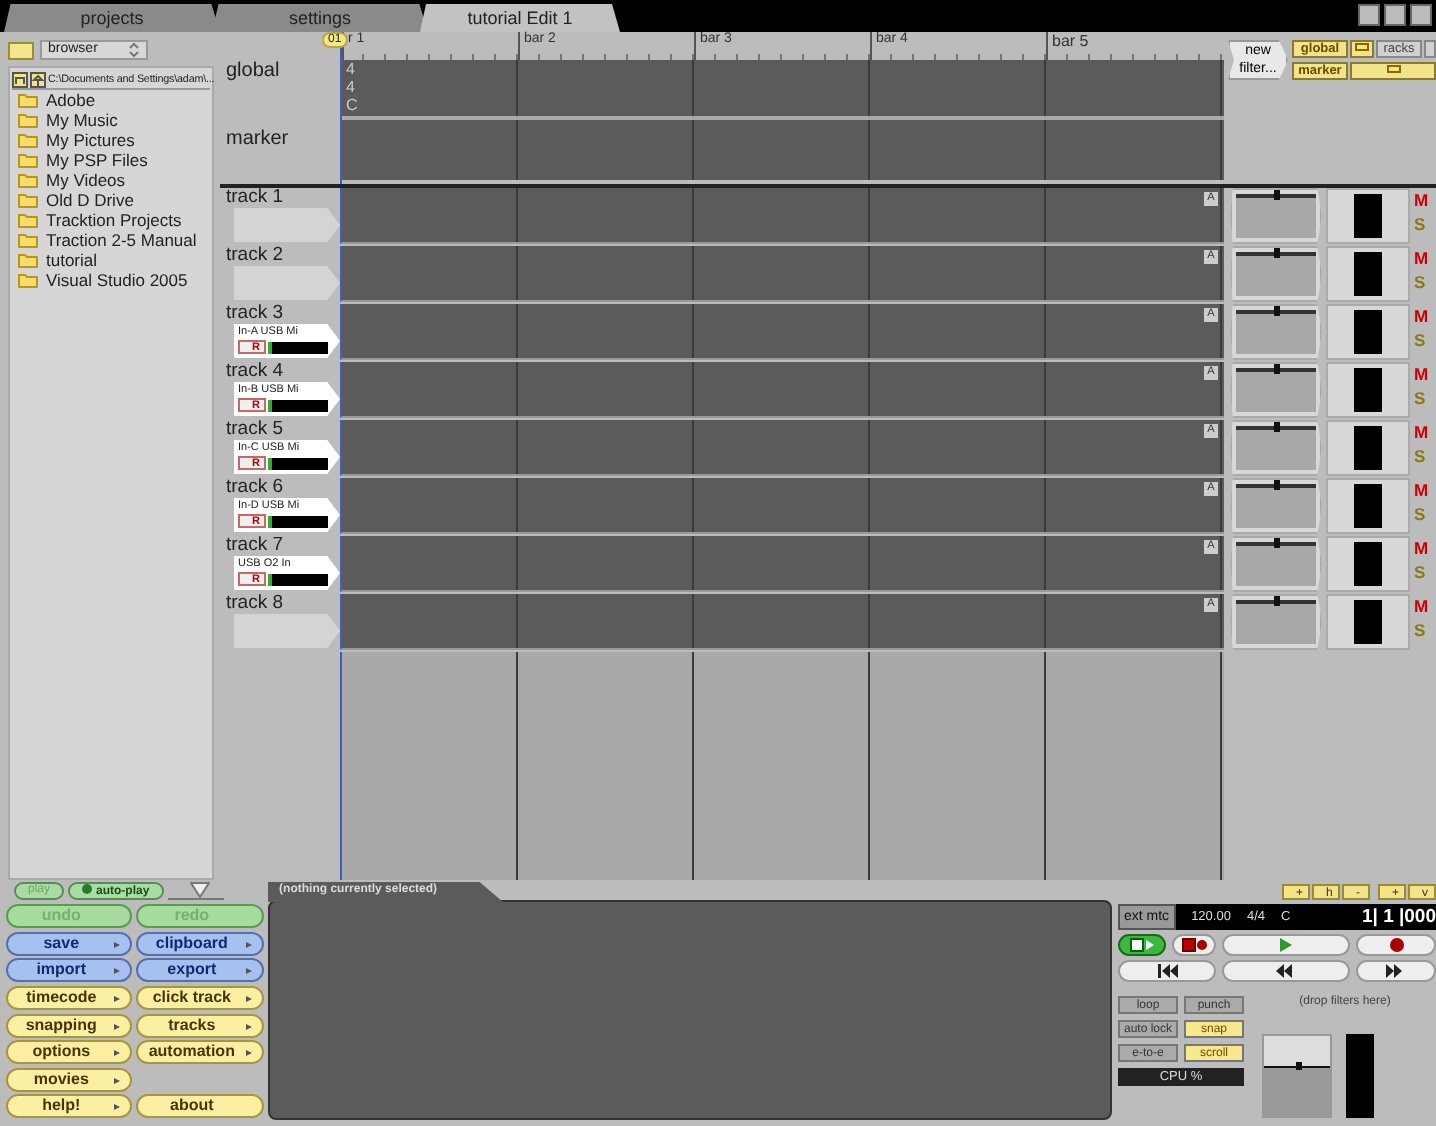  What do you see at coordinates (1369, 15) in the screenshot?
I see `minimize-button` at bounding box center [1369, 15].